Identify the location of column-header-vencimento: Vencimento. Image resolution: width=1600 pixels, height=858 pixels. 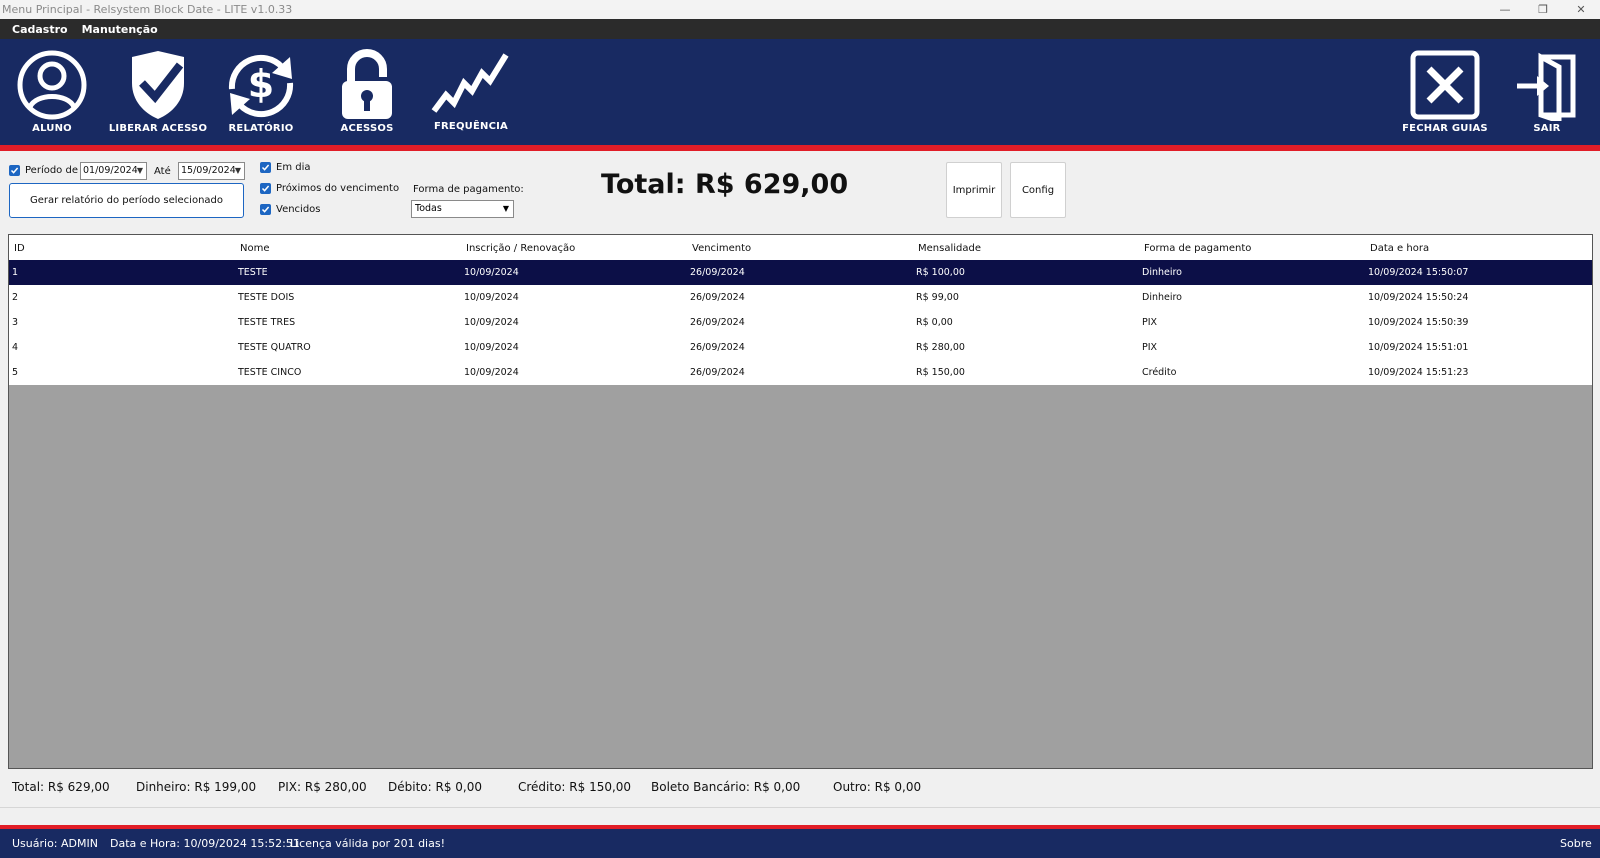
(721, 247).